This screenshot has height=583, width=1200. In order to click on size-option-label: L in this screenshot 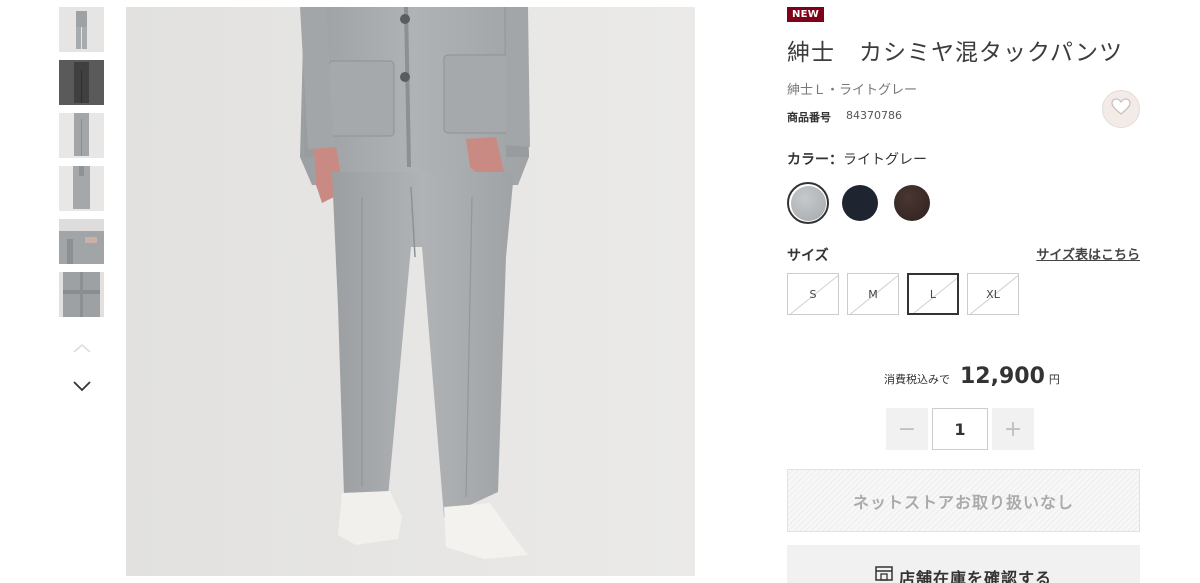, I will do `click(933, 294)`.